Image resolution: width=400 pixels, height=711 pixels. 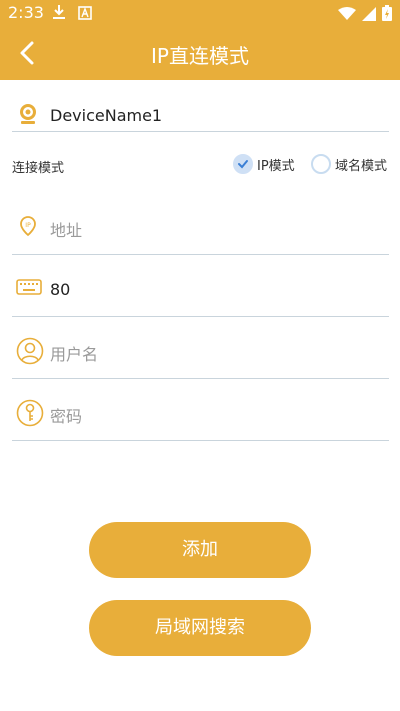 What do you see at coordinates (30, 116) in the screenshot?
I see `camera-icon` at bounding box center [30, 116].